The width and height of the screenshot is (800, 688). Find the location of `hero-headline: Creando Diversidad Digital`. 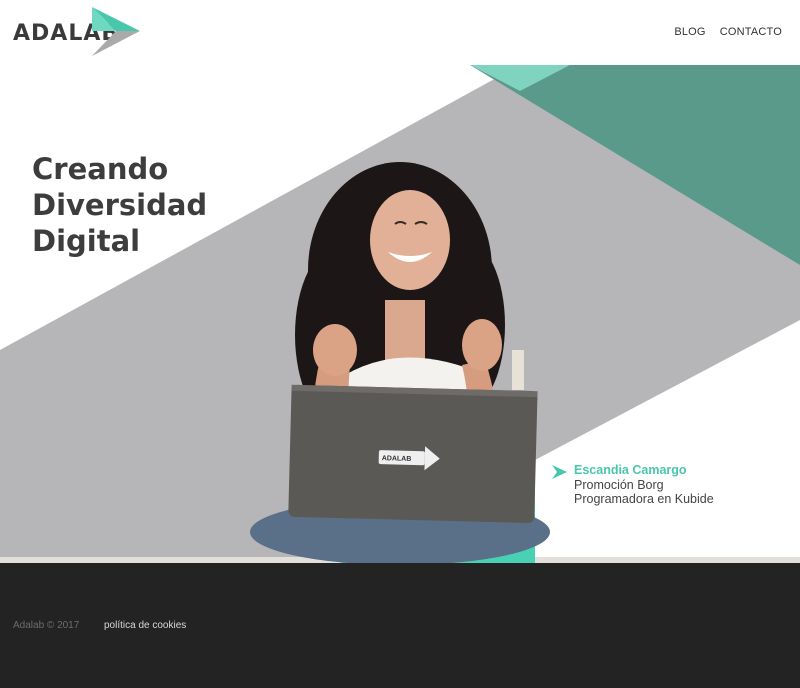

hero-headline: Creando Diversidad Digital is located at coordinates (132, 205).